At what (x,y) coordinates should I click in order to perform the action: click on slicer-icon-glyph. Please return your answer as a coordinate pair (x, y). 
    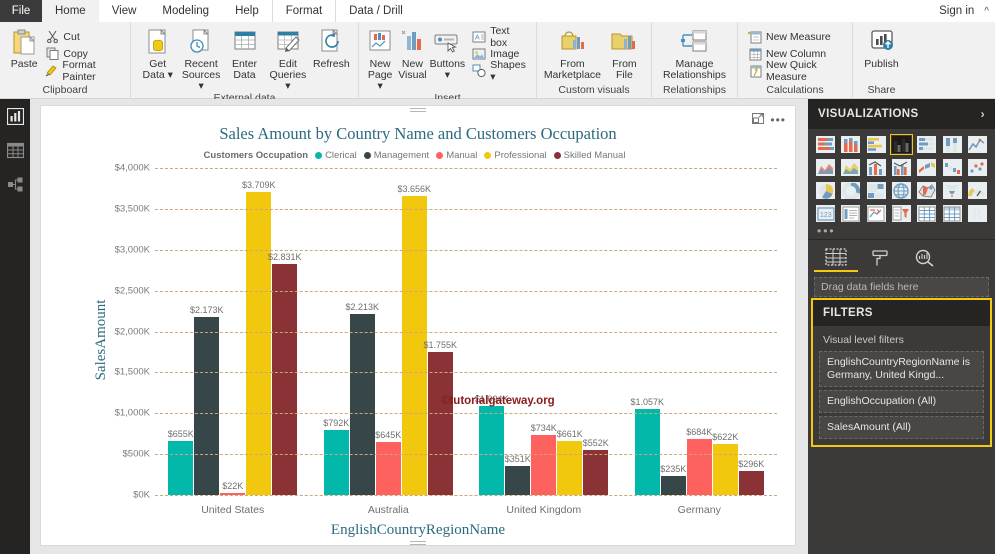
    Looking at the image, I should click on (901, 213).